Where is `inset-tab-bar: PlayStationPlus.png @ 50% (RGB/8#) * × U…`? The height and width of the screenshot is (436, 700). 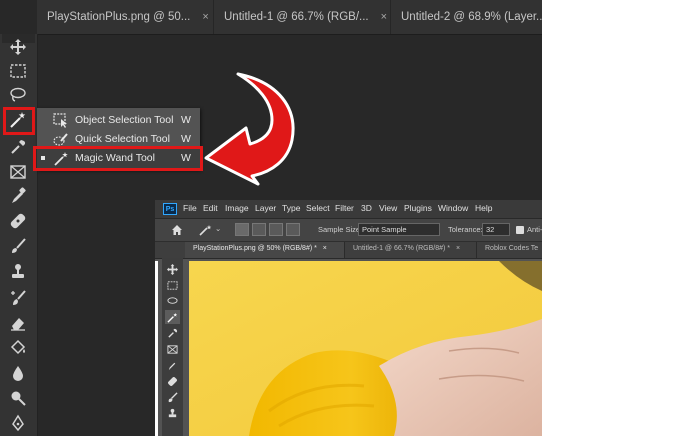 inset-tab-bar: PlayStationPlus.png @ 50% (RGB/8#) * × U… is located at coordinates (348, 250).